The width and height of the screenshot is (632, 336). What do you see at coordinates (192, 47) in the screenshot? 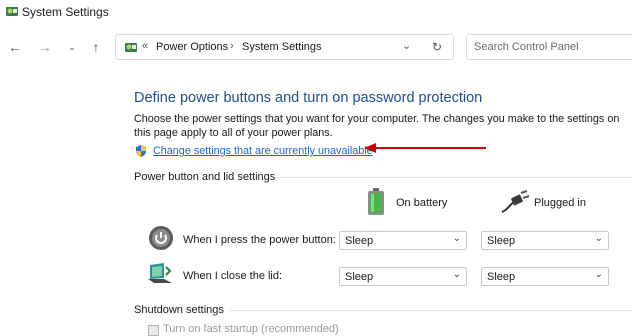
I see `breadcrumb-power-options: Power Options` at bounding box center [192, 47].